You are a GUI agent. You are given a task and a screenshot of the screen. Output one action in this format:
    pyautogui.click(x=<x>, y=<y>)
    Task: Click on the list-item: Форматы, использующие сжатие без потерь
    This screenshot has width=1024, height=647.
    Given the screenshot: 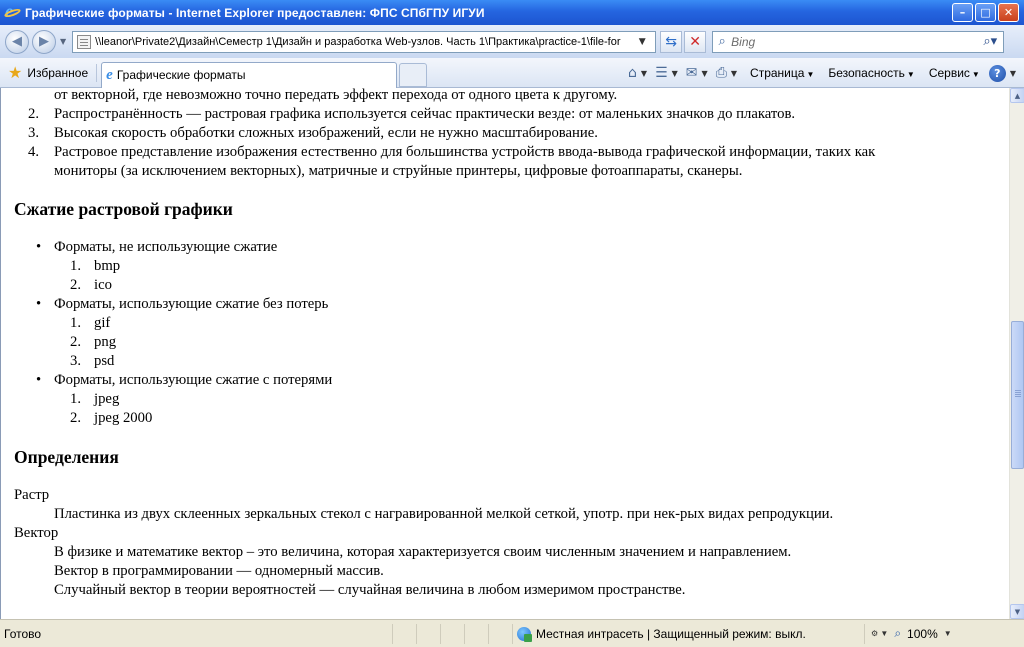 What is the action you would take?
    pyautogui.click(x=509, y=304)
    